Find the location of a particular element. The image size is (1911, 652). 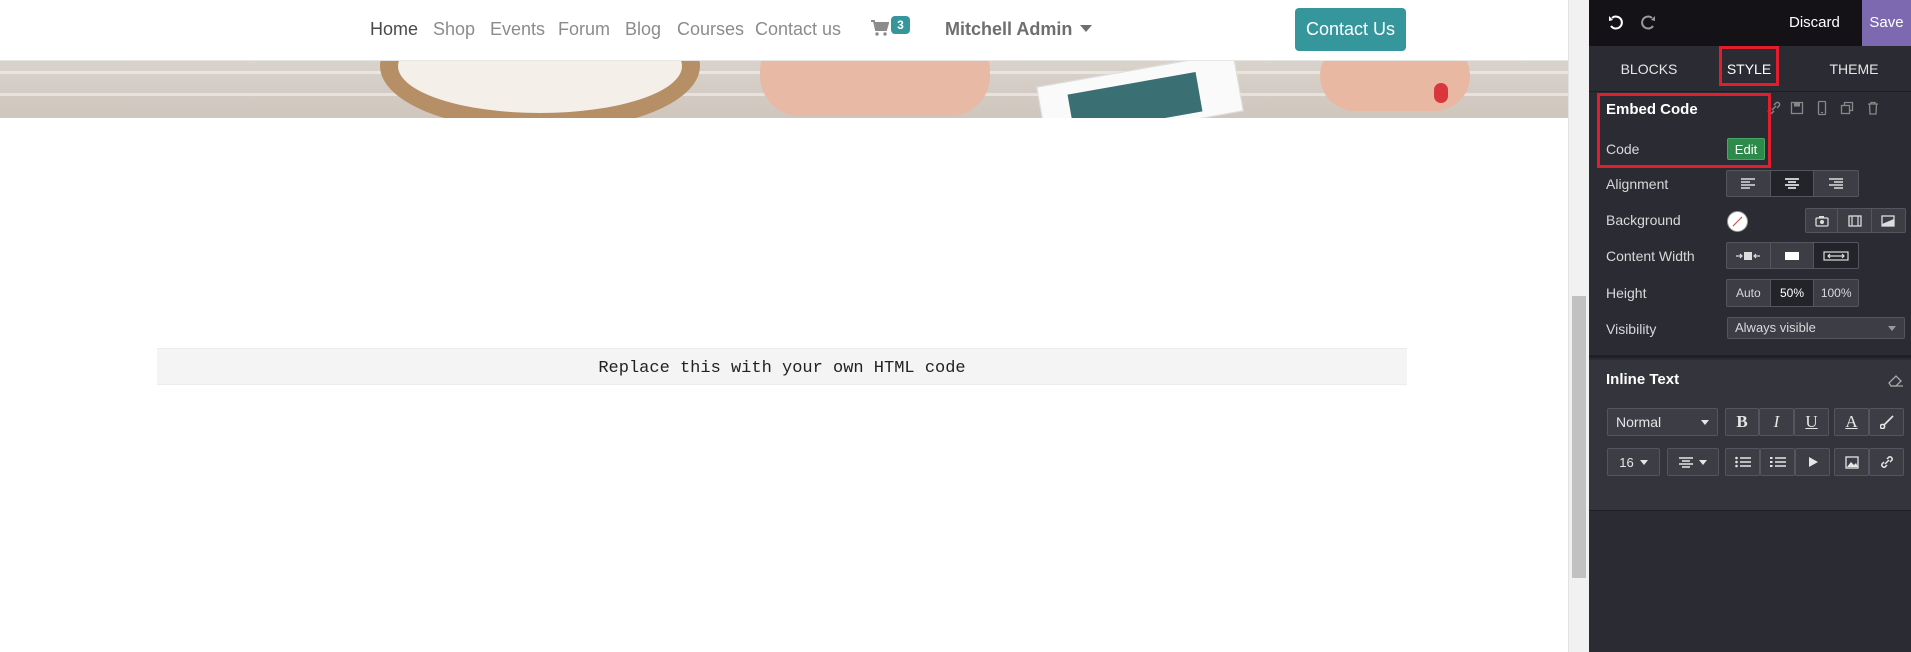

nav-link-home: Home is located at coordinates (394, 29).